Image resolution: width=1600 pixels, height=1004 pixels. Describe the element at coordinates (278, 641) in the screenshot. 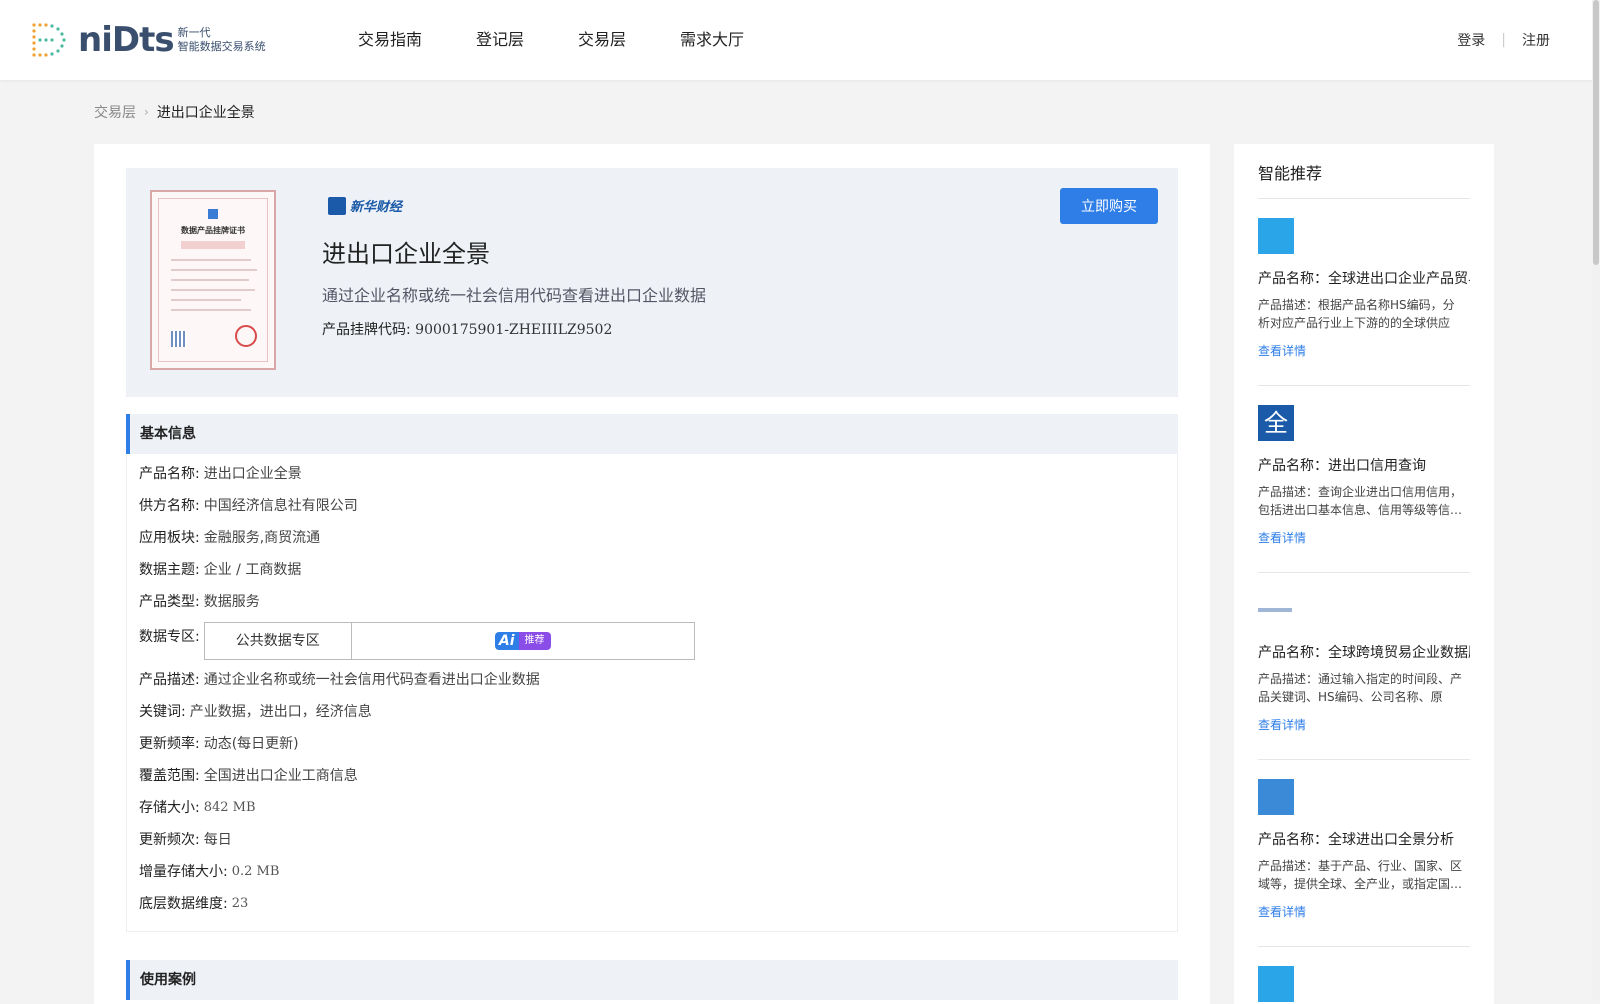

I see `public-data-zone: 公共数据专区` at that location.